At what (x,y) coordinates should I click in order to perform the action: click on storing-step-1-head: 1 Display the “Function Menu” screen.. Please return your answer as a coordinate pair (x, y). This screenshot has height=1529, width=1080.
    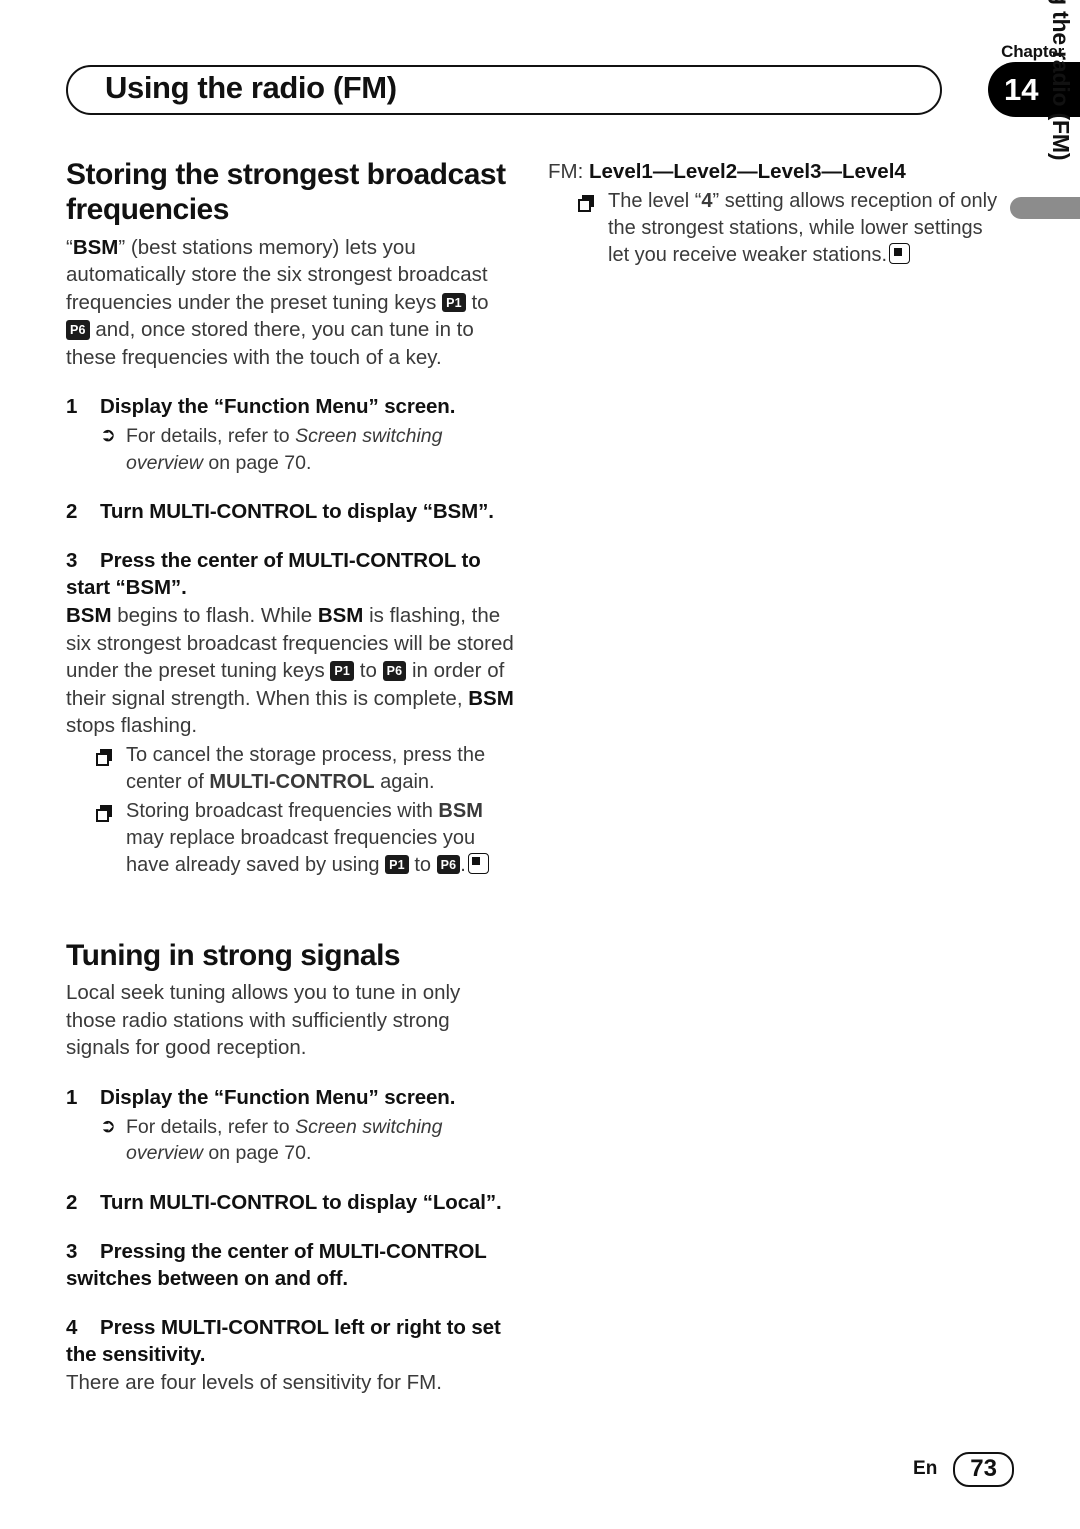
    Looking at the image, I should click on (291, 406).